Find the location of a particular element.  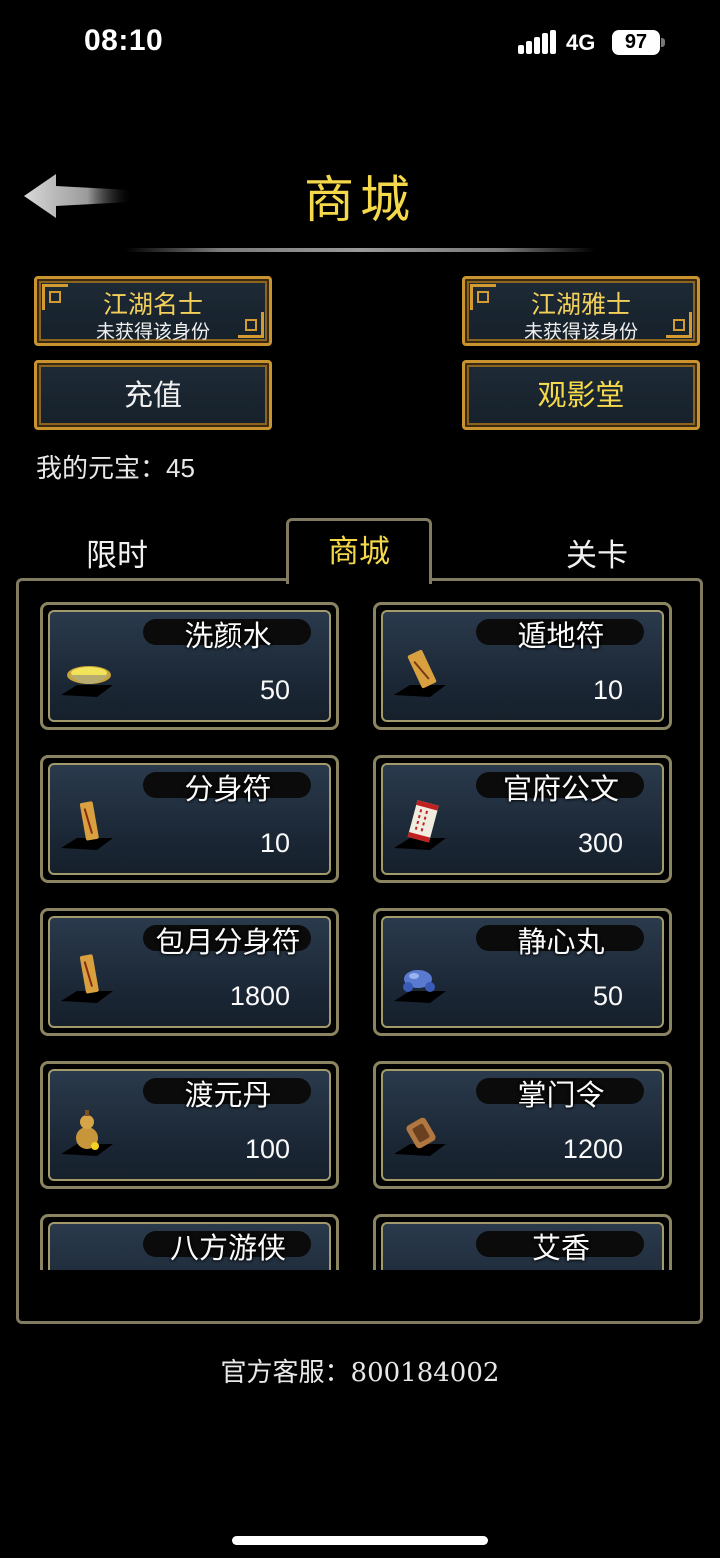

status-bar: 08:10 4G 97 is located at coordinates (360, 44).